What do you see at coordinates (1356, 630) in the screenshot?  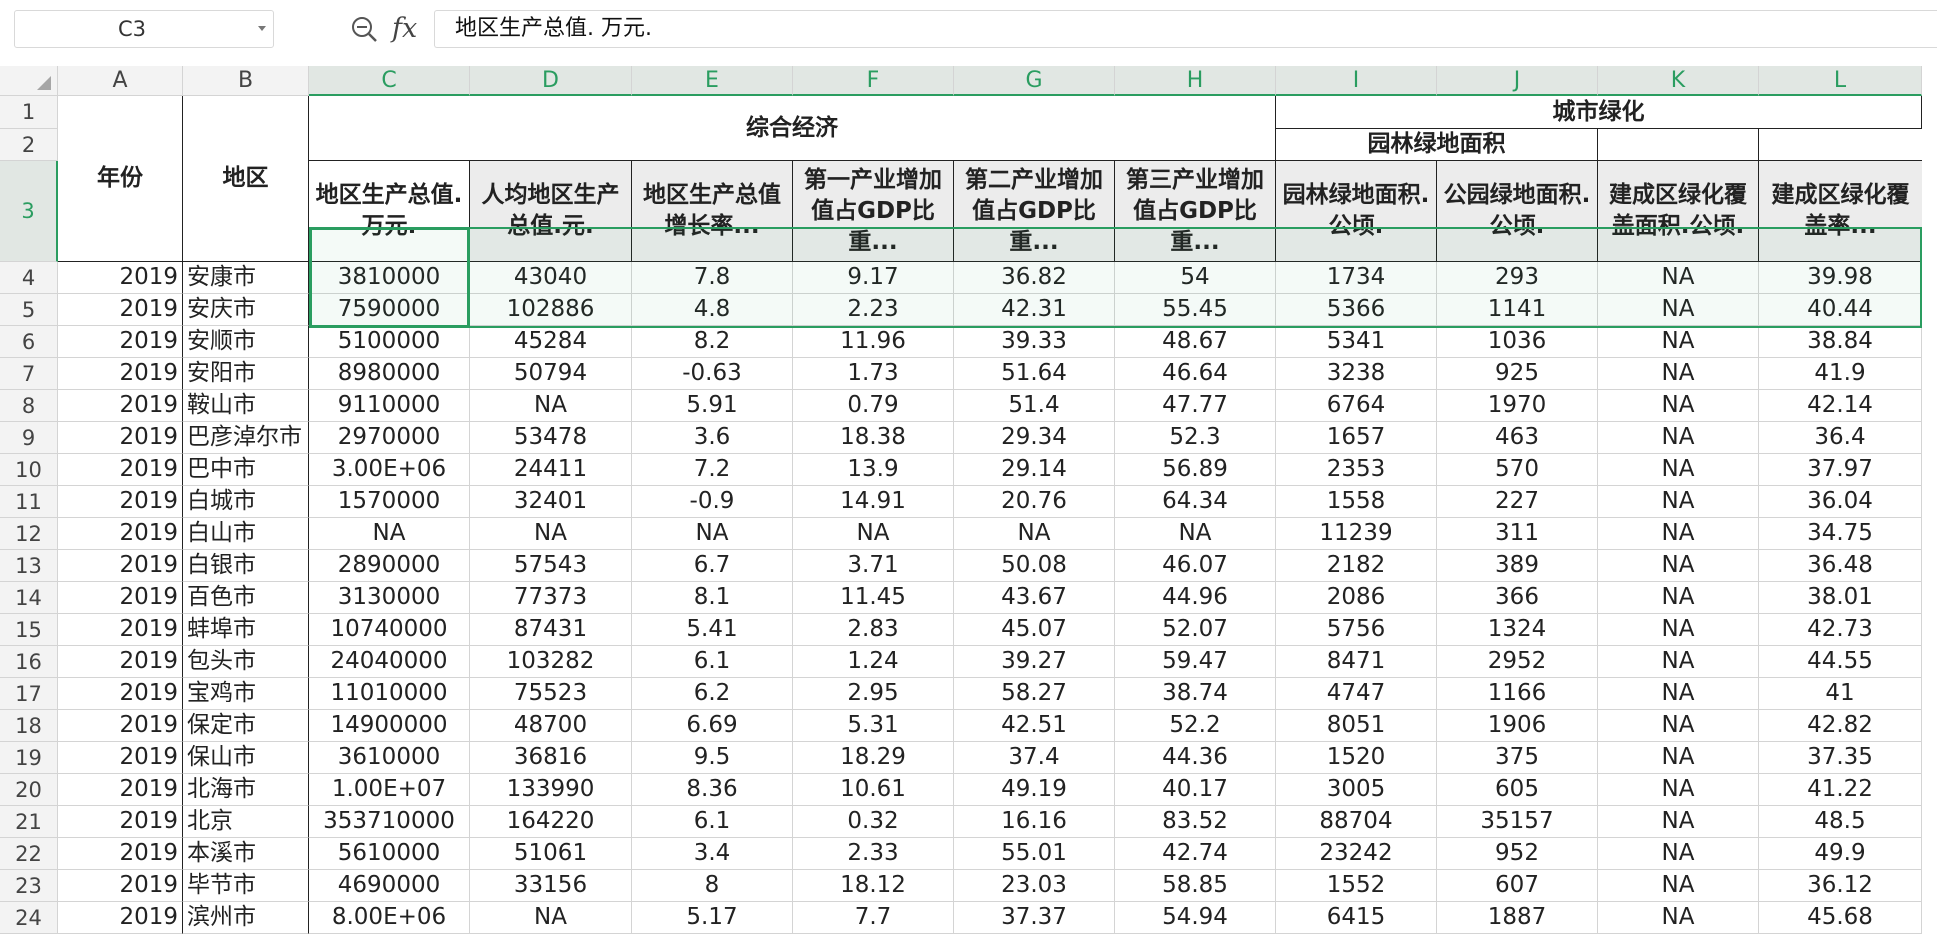 I see `data-cell: 5756` at bounding box center [1356, 630].